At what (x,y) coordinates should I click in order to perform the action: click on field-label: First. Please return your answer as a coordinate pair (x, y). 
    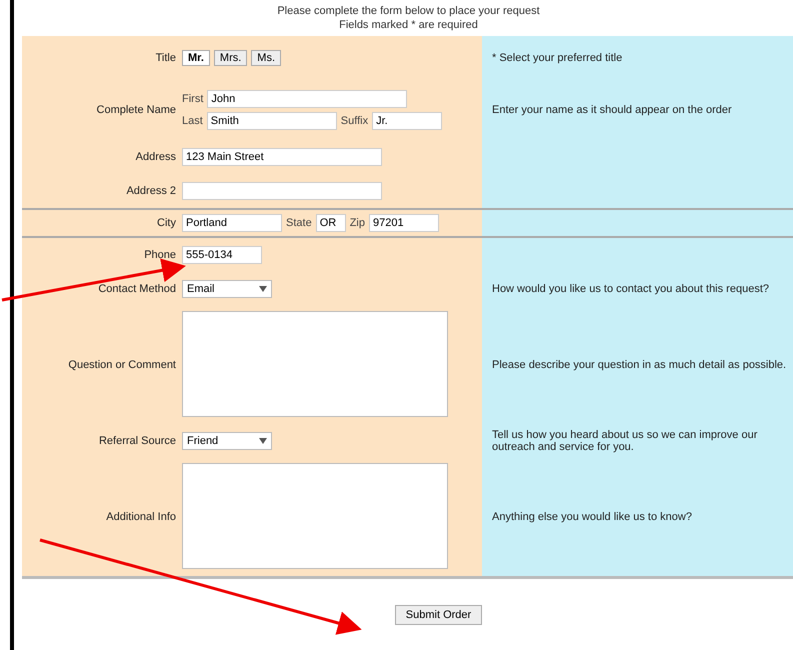
    Looking at the image, I should click on (193, 99).